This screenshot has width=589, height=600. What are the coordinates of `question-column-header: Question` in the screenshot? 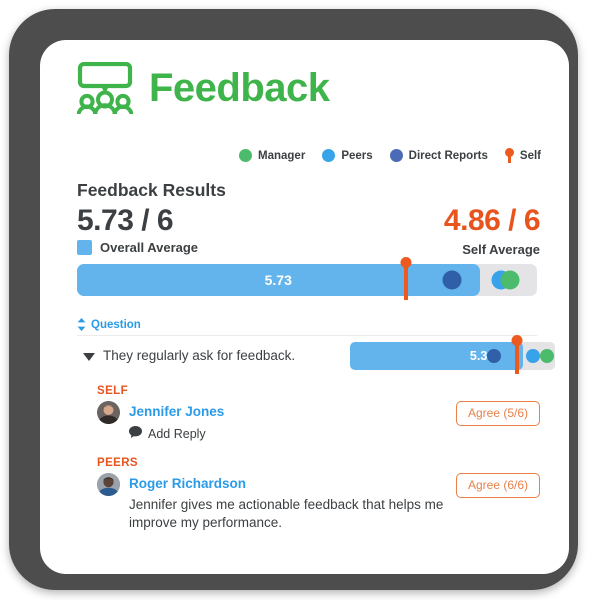 It's located at (109, 324).